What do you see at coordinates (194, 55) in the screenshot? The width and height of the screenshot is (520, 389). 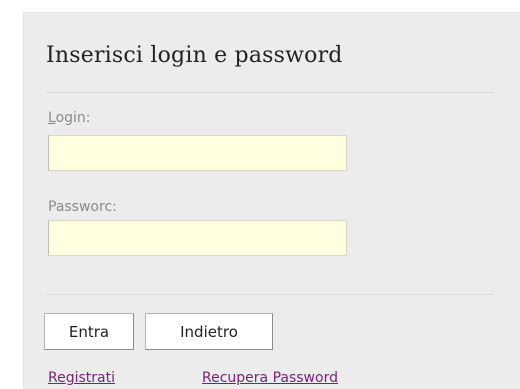 I see `form-title: Inserisci login e password` at bounding box center [194, 55].